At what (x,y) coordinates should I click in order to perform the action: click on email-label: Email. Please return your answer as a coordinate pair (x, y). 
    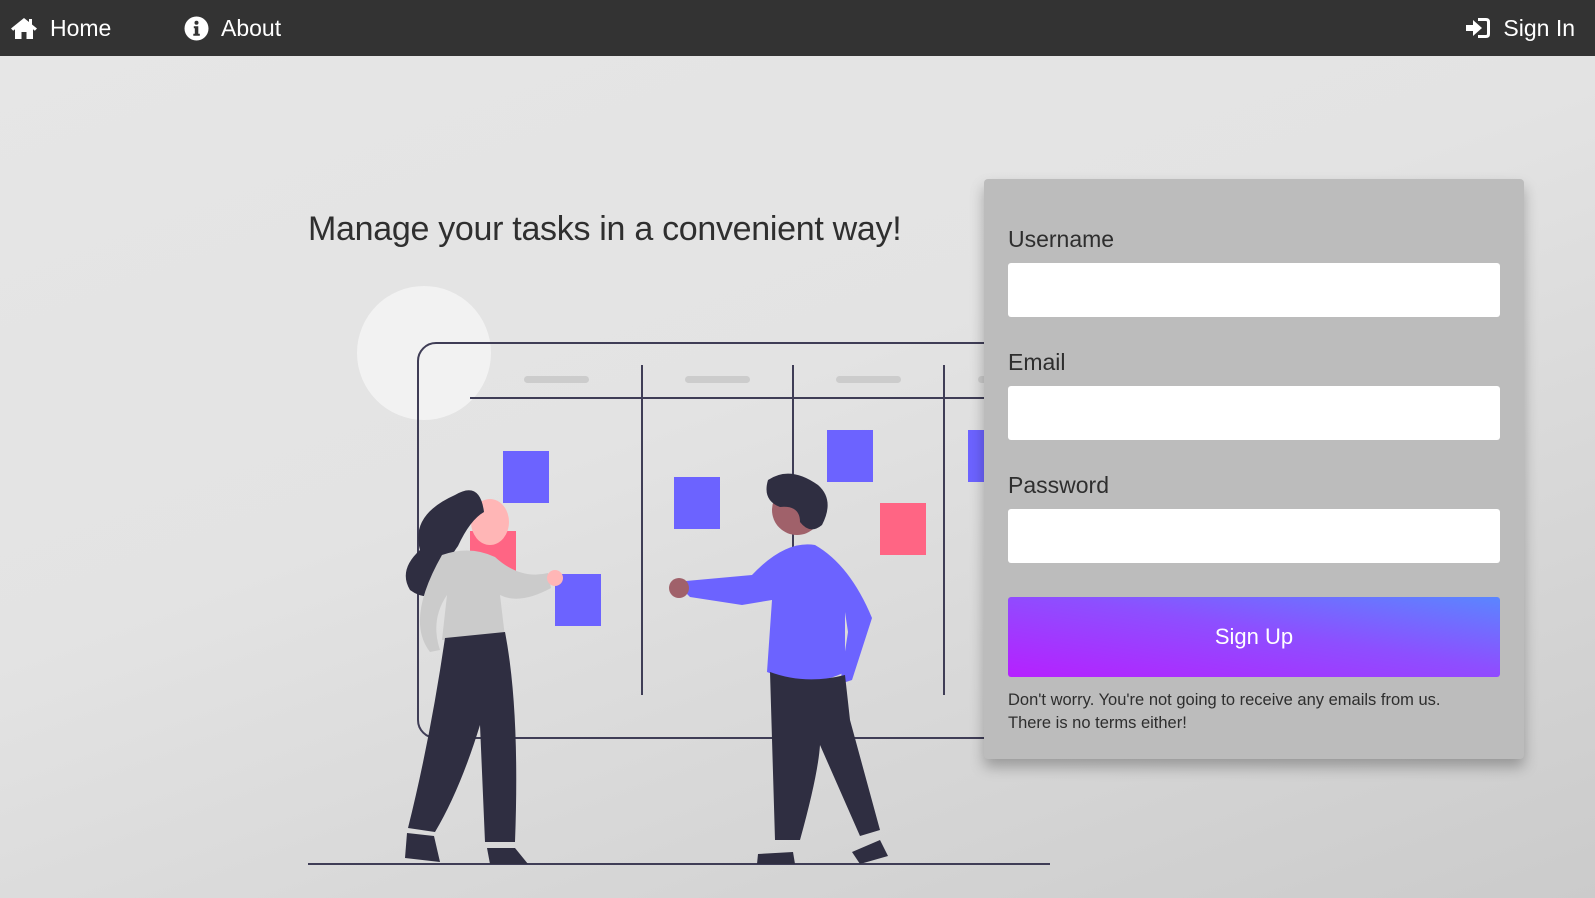
    Looking at the image, I should click on (1037, 362).